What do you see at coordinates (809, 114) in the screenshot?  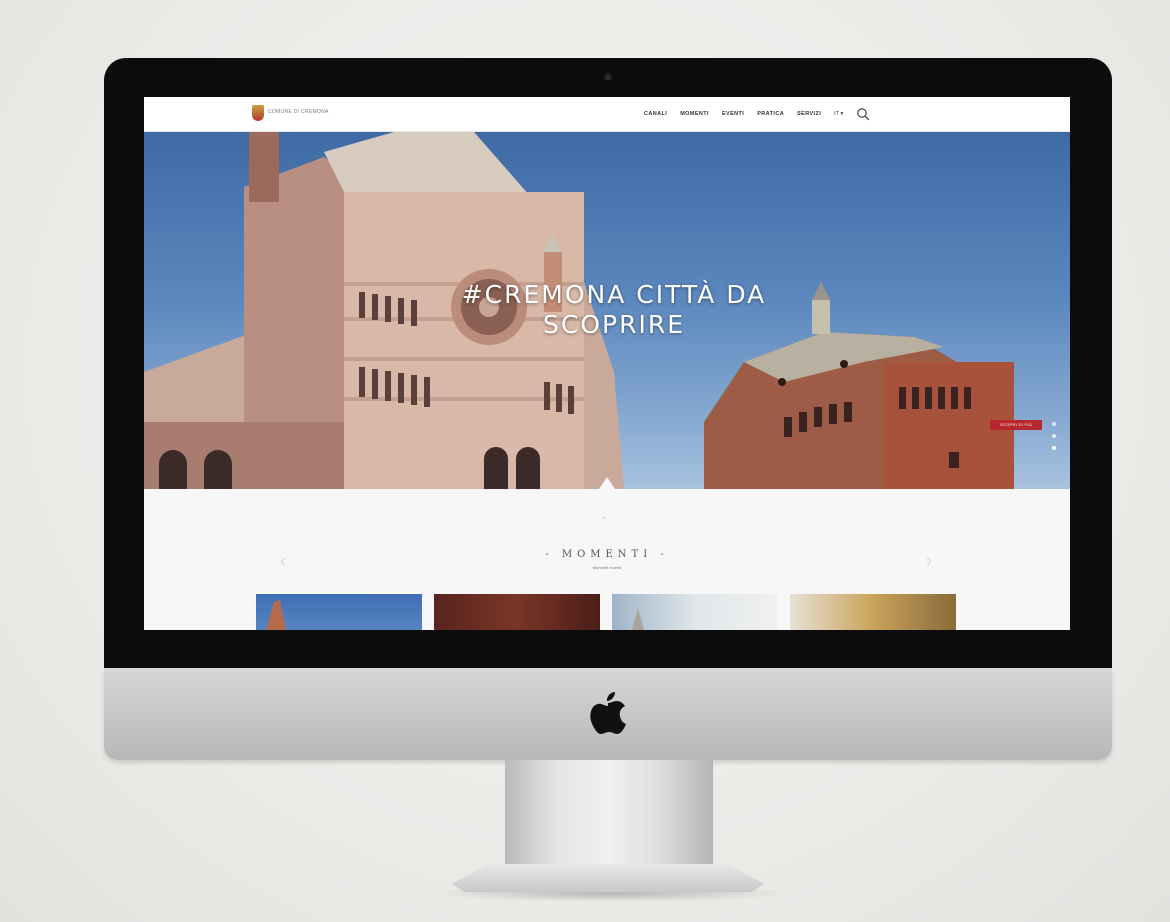 I see `nav-item-servizi: SERVIZI` at bounding box center [809, 114].